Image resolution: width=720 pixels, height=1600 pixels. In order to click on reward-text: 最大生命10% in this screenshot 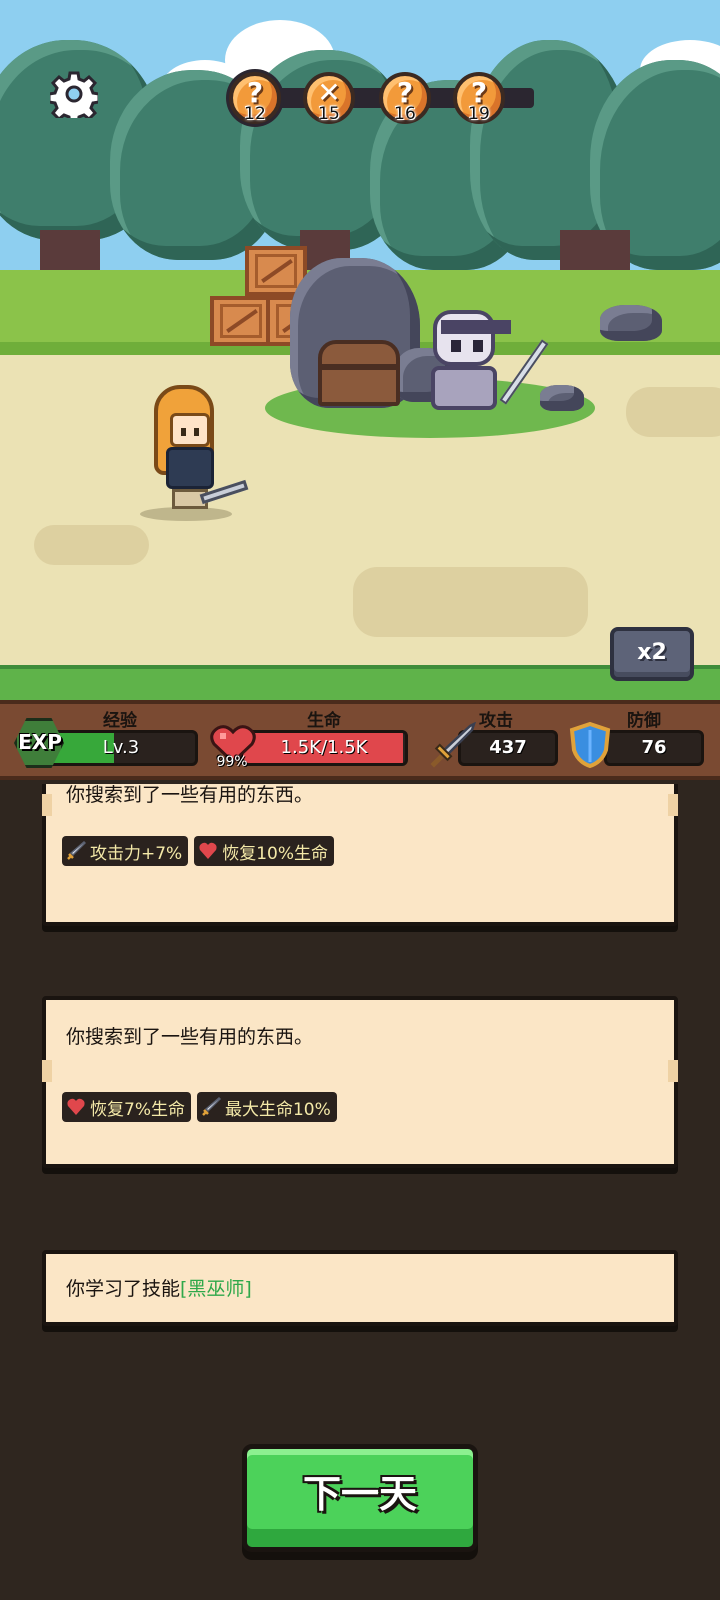, I will do `click(277, 1109)`.